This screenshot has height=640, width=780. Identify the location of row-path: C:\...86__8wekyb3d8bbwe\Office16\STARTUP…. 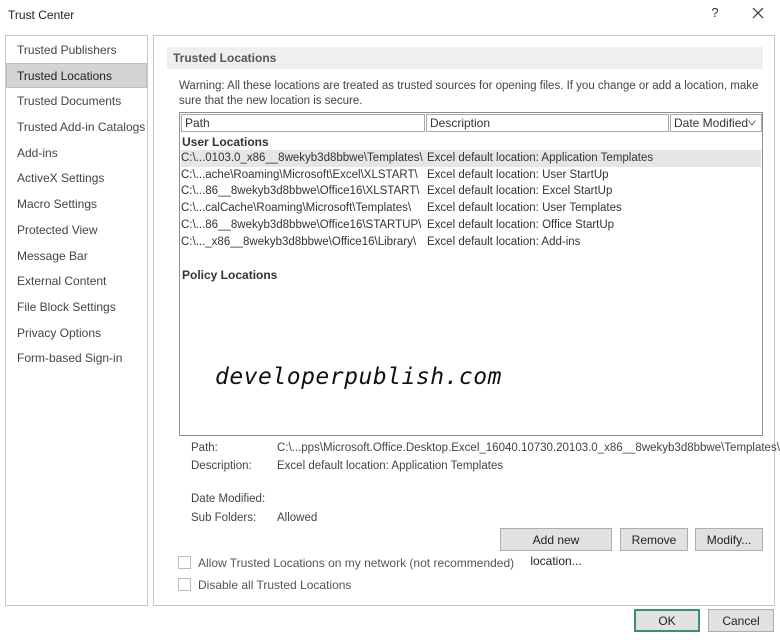
(301, 224).